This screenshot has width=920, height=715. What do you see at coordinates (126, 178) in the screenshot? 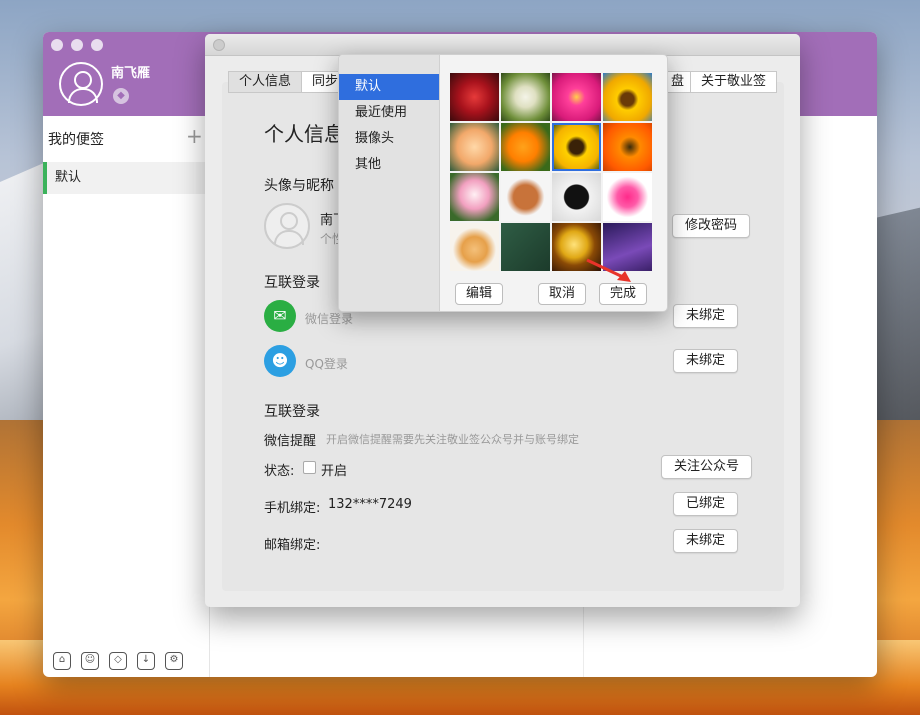
I see `sidebar-item-default: 默认` at bounding box center [126, 178].